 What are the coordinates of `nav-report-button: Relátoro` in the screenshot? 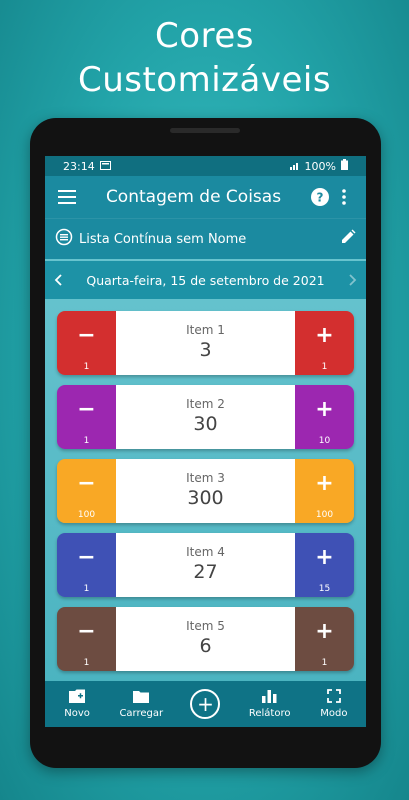 It's located at (270, 704).